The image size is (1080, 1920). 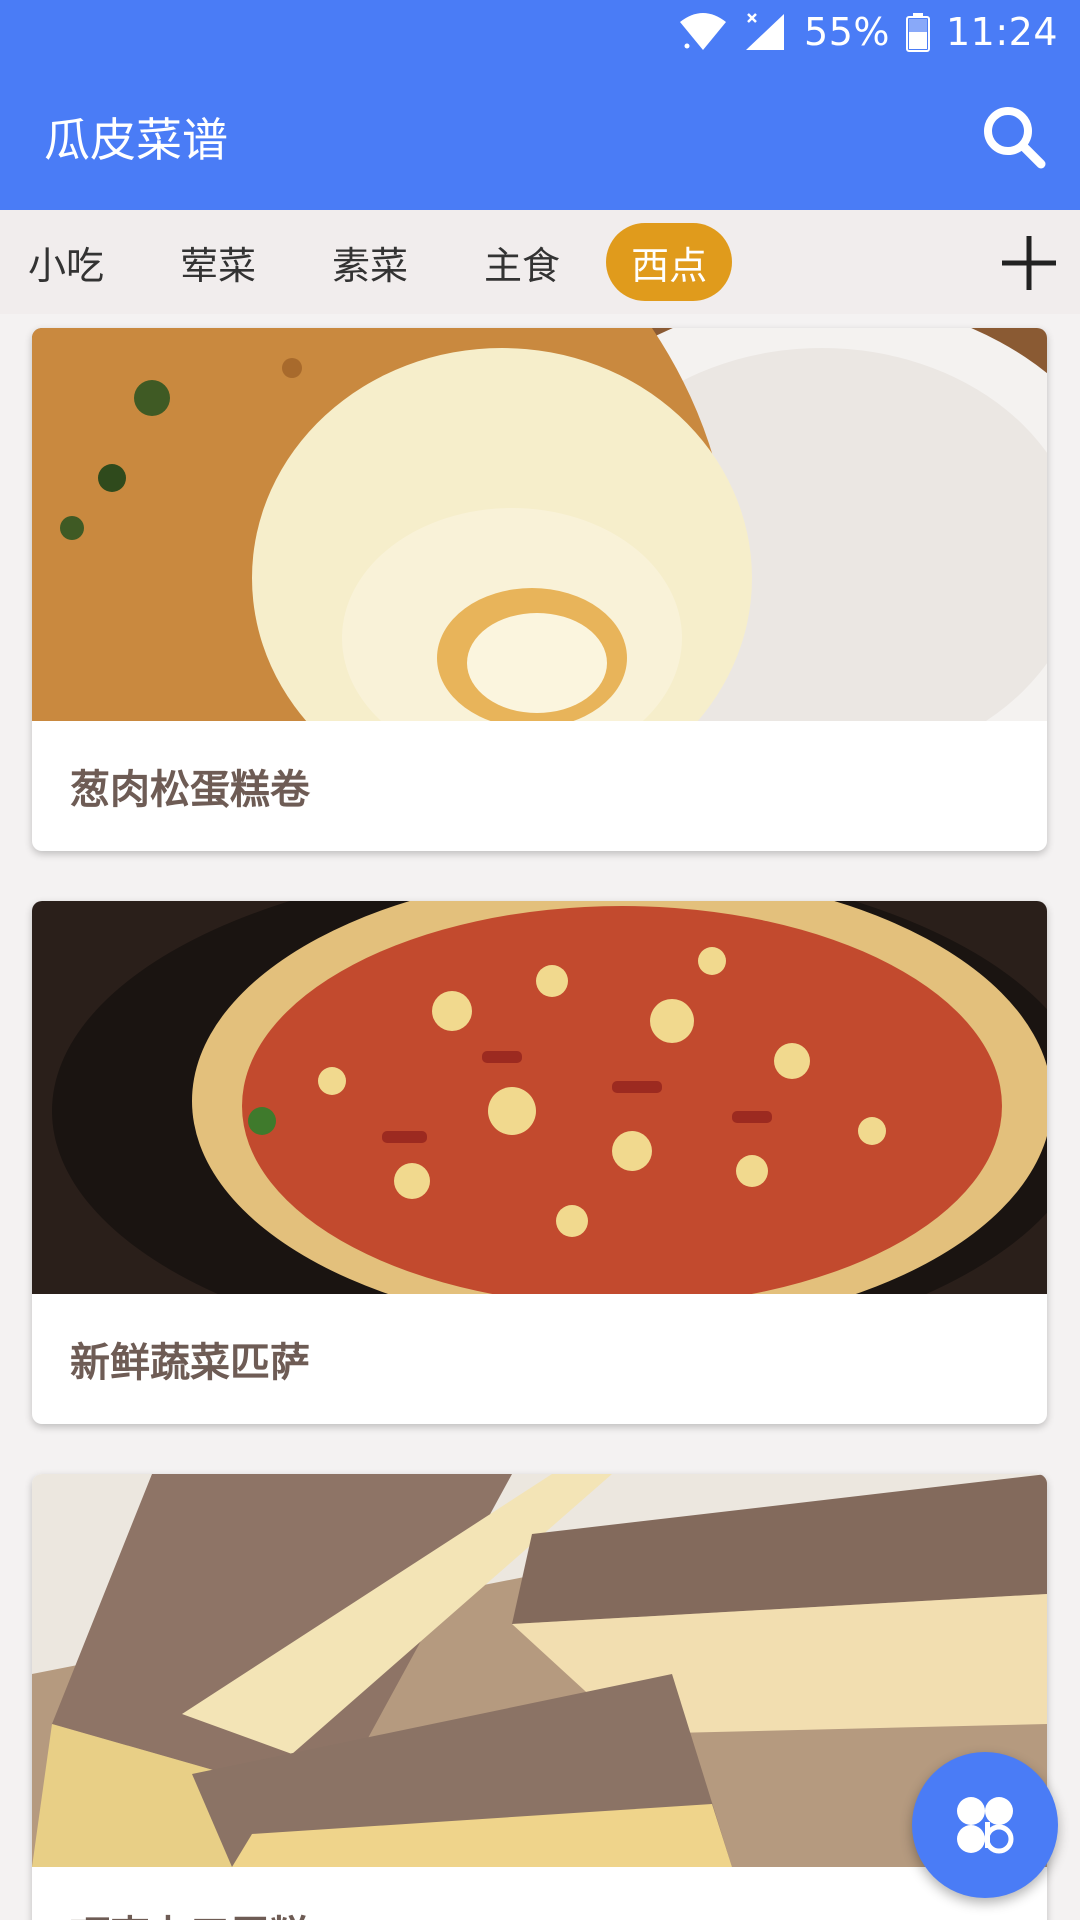 I want to click on app-title: 瓜皮菜谱, so click(x=136, y=140).